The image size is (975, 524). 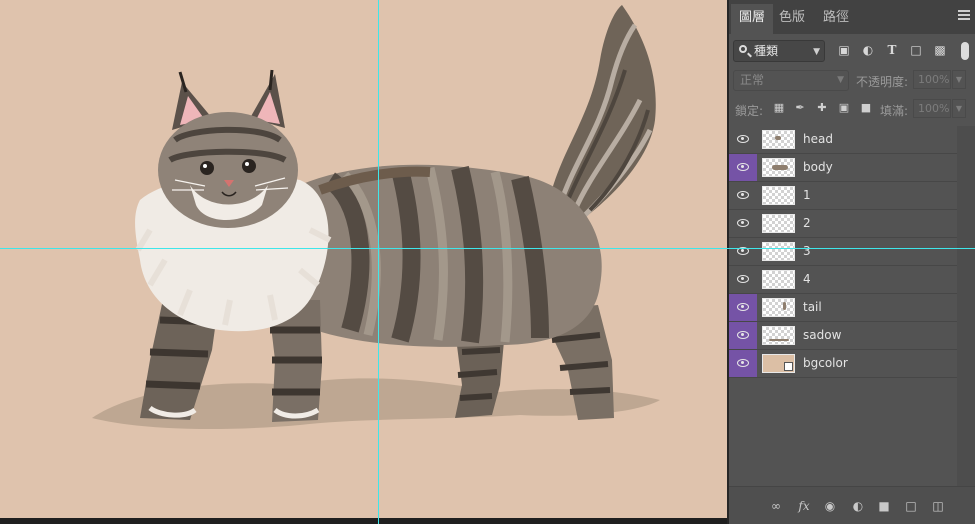 I want to click on filter-toggle, so click(x=965, y=51).